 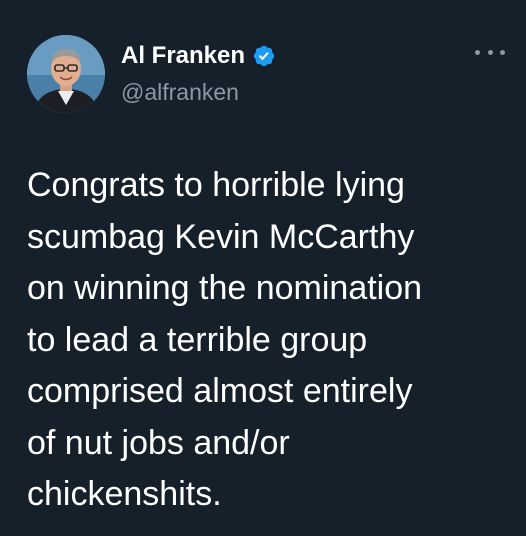 I want to click on tweet-text-line: comprised almost entirely, so click(x=220, y=391).